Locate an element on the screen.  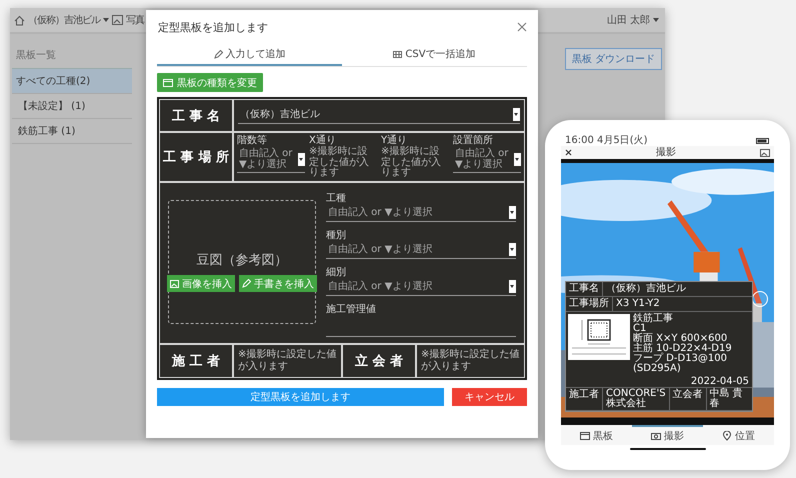
board-note: 鉄筋工事 is located at coordinates (653, 319).